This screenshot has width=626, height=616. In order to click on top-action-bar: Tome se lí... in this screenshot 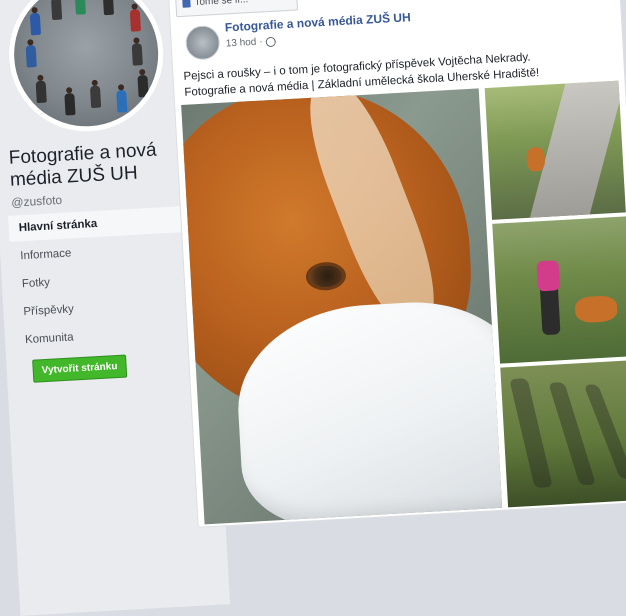, I will do `click(236, 9)`.